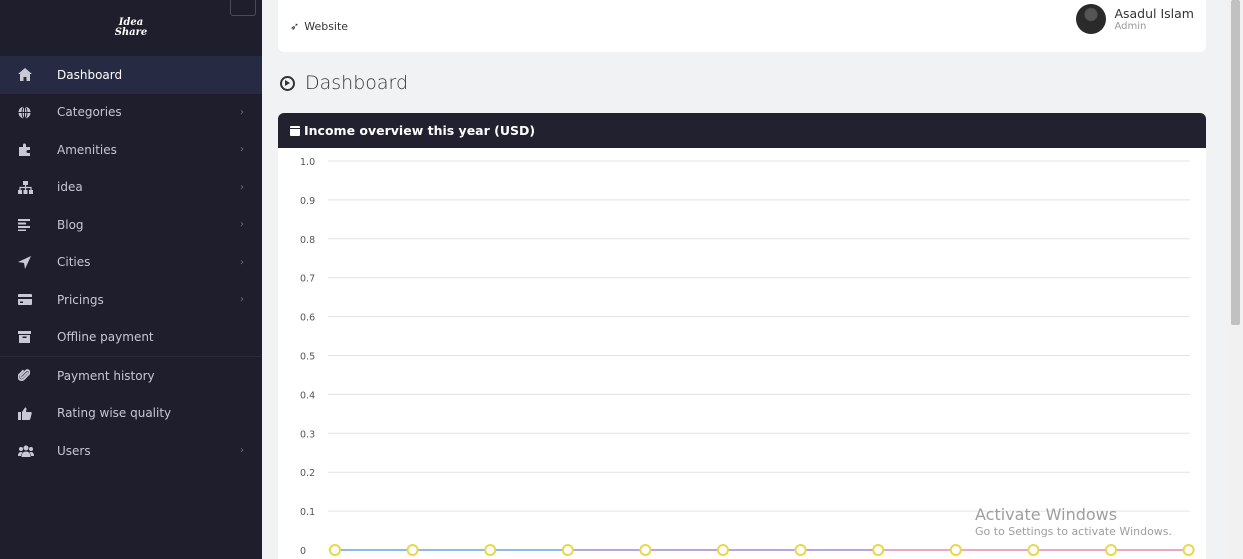  Describe the element at coordinates (29, 150) in the screenshot. I see `puzzle-icon` at that location.